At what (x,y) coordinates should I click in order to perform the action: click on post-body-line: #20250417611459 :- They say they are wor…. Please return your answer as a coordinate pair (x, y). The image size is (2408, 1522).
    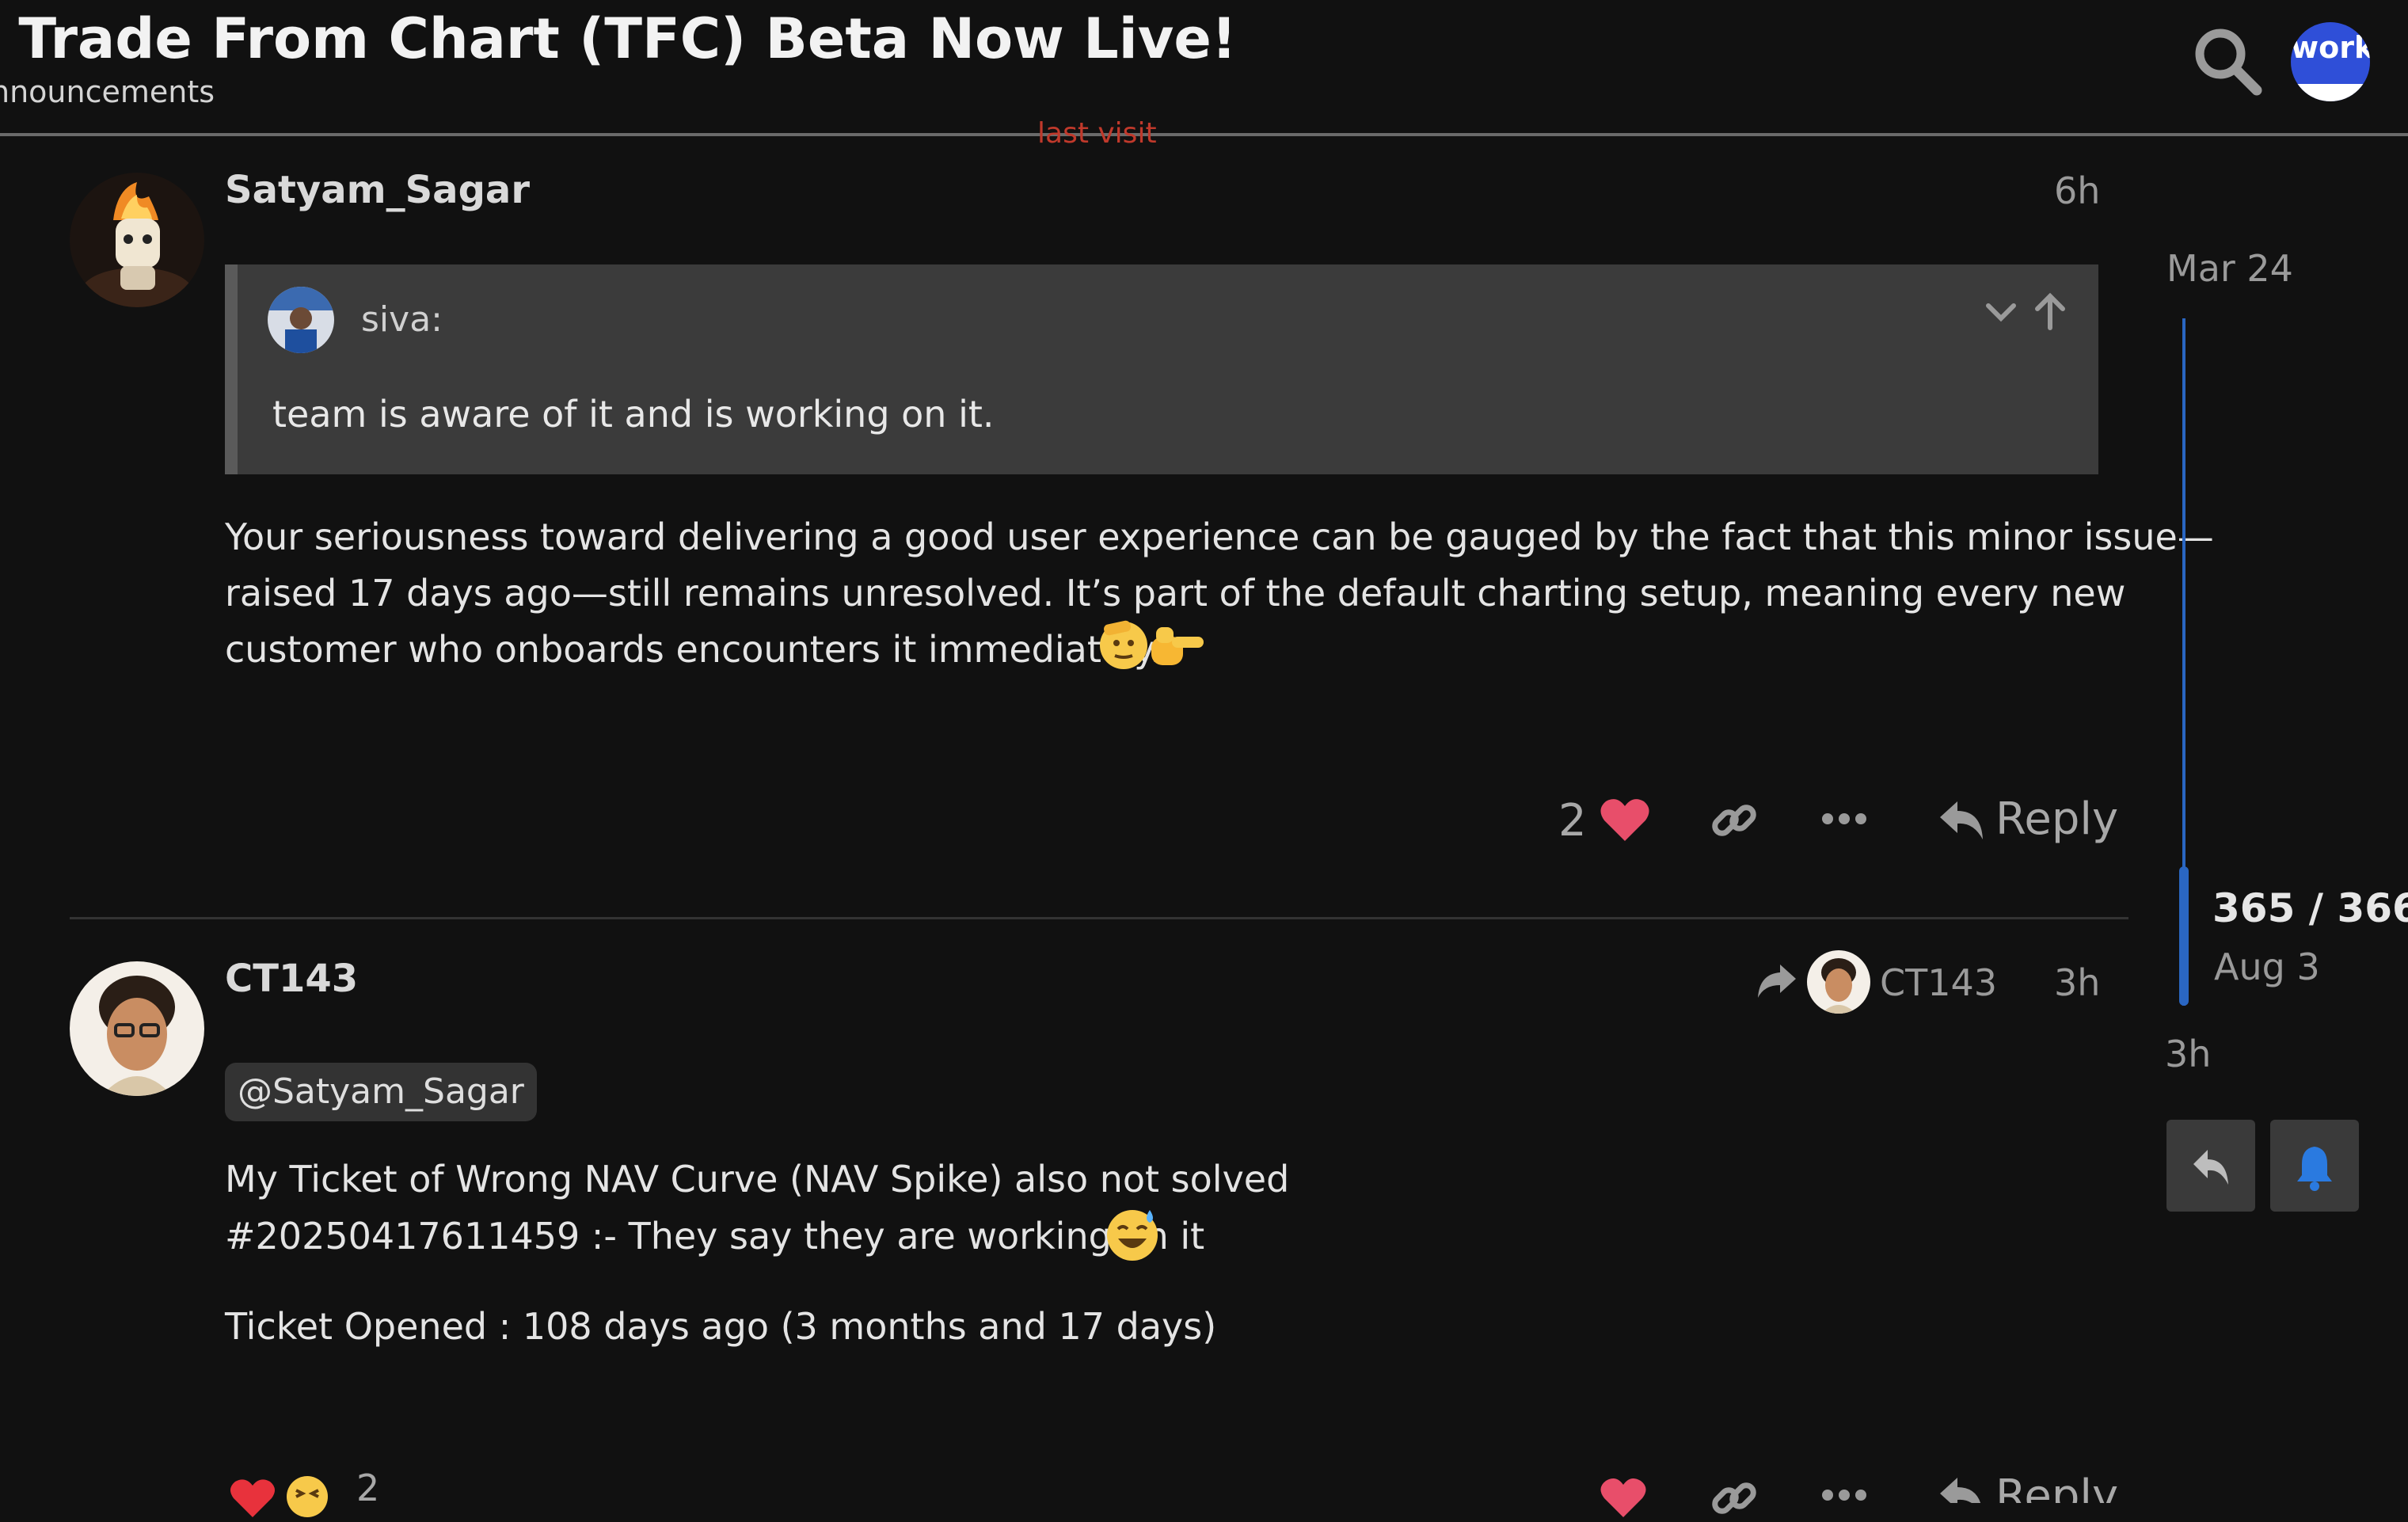
    Looking at the image, I should click on (715, 1236).